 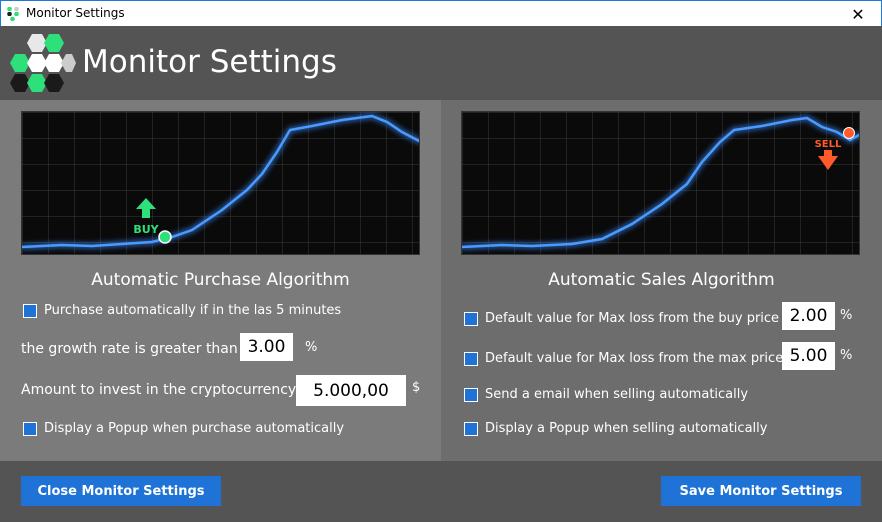 What do you see at coordinates (351, 390) in the screenshot?
I see `invest-amount-input: 5.000,00` at bounding box center [351, 390].